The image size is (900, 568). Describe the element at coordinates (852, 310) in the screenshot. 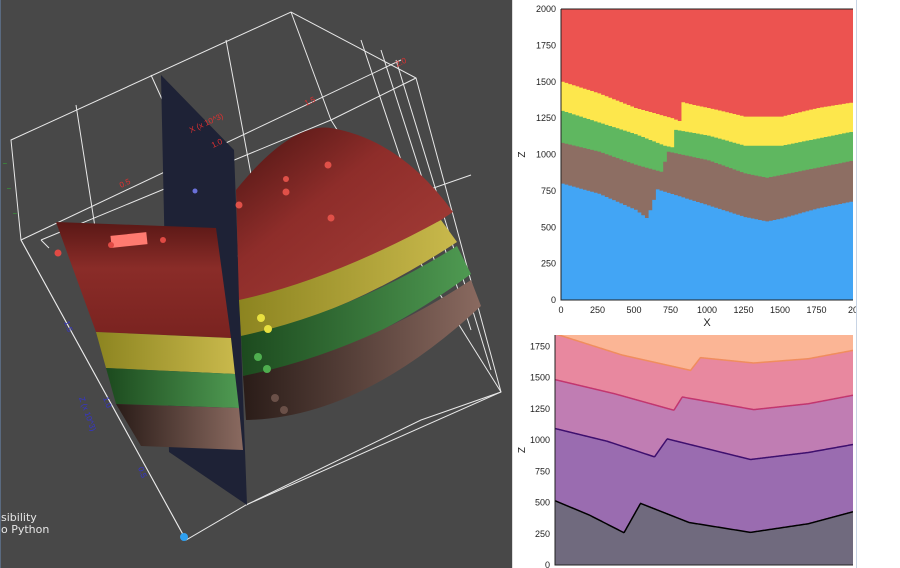

I see `x-tick-label: 20` at that location.